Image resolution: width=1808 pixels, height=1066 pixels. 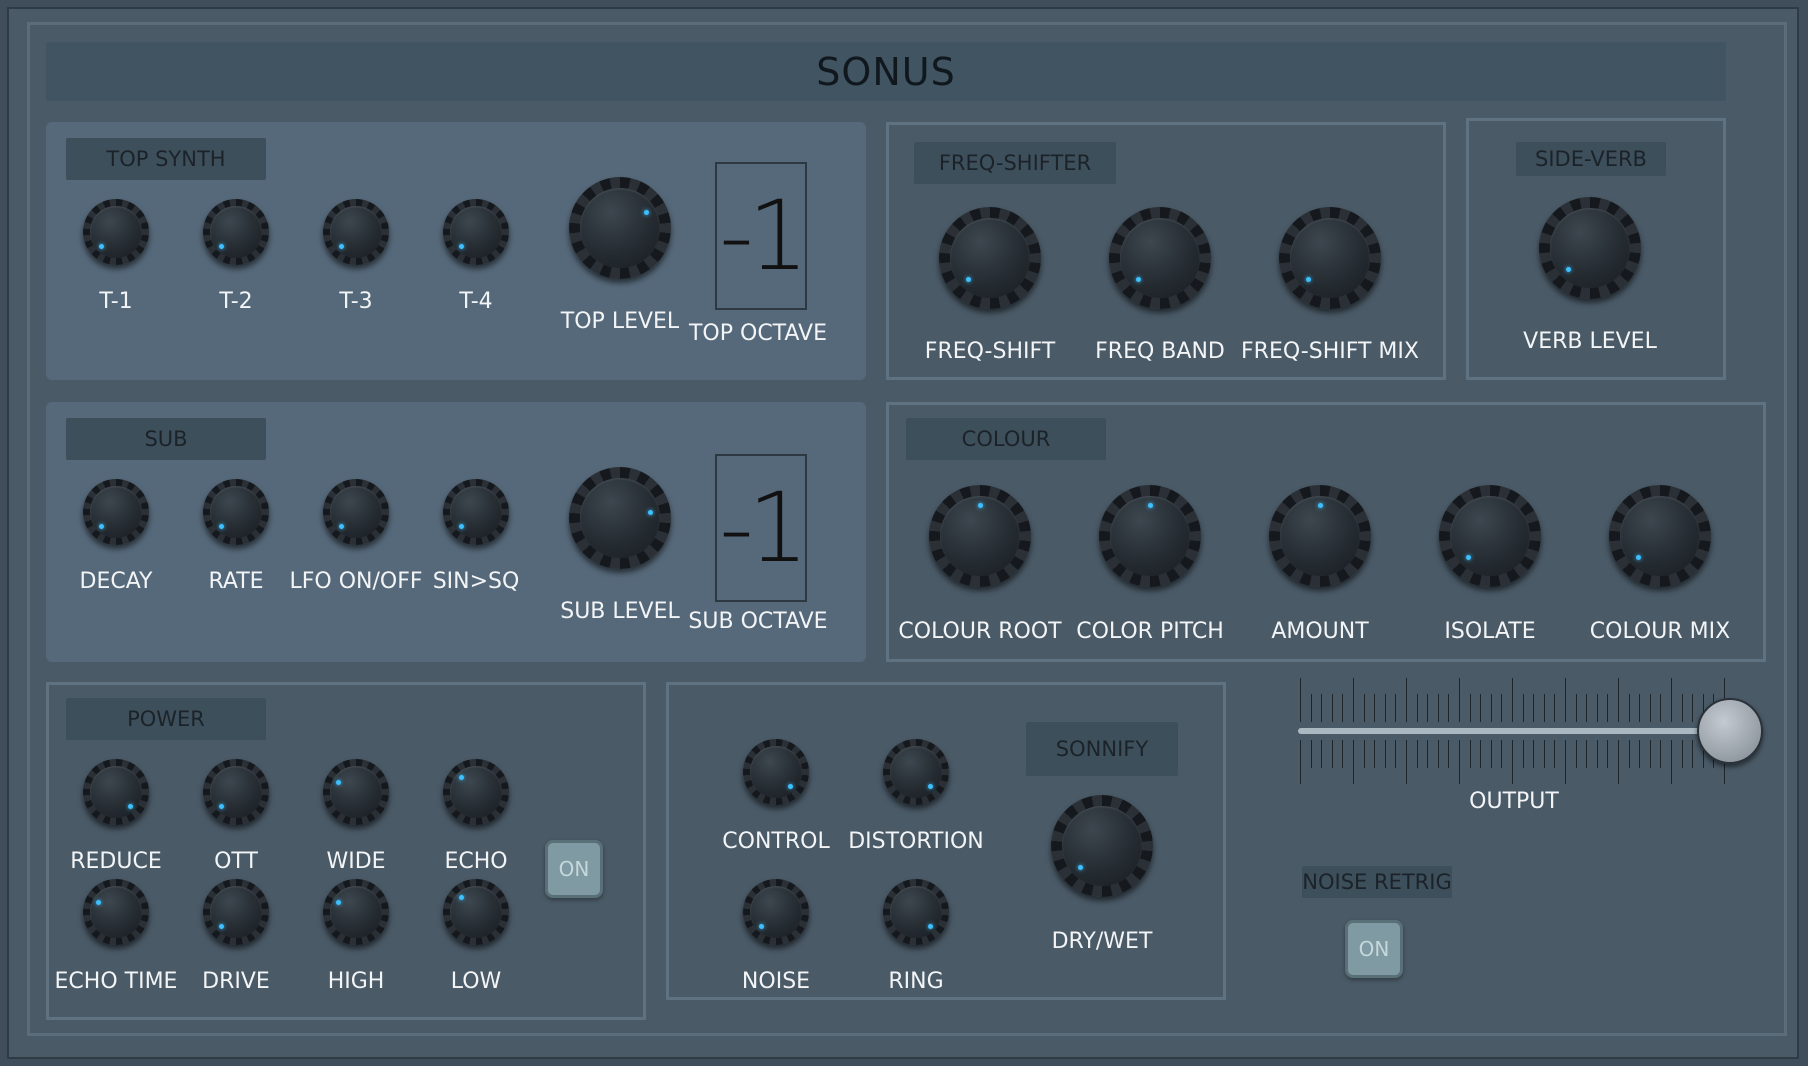 I want to click on control-knob, so click(x=776, y=772).